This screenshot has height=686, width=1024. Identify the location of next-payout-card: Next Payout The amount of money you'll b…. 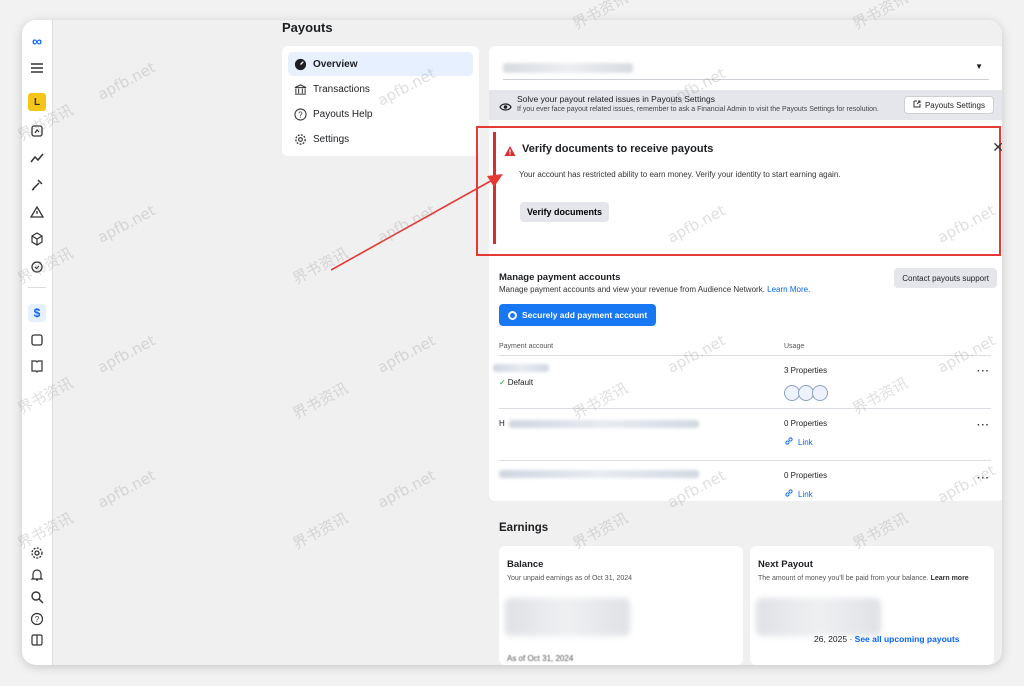
(872, 605).